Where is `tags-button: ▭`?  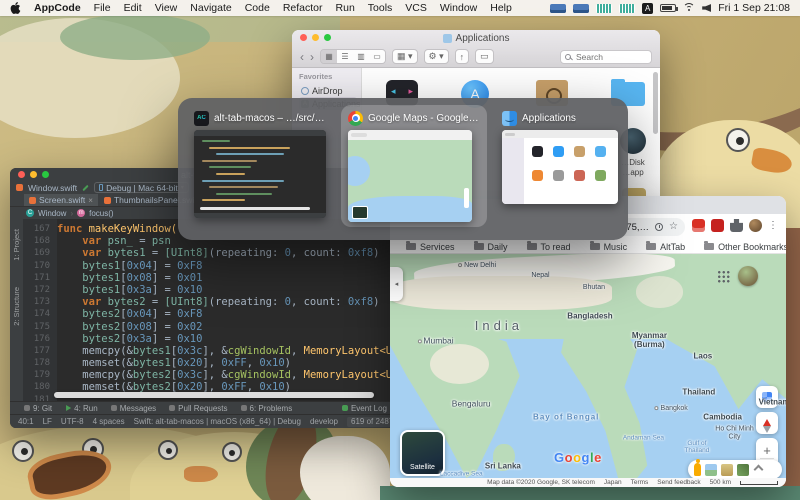
tags-button: ▭ is located at coordinates (484, 56).